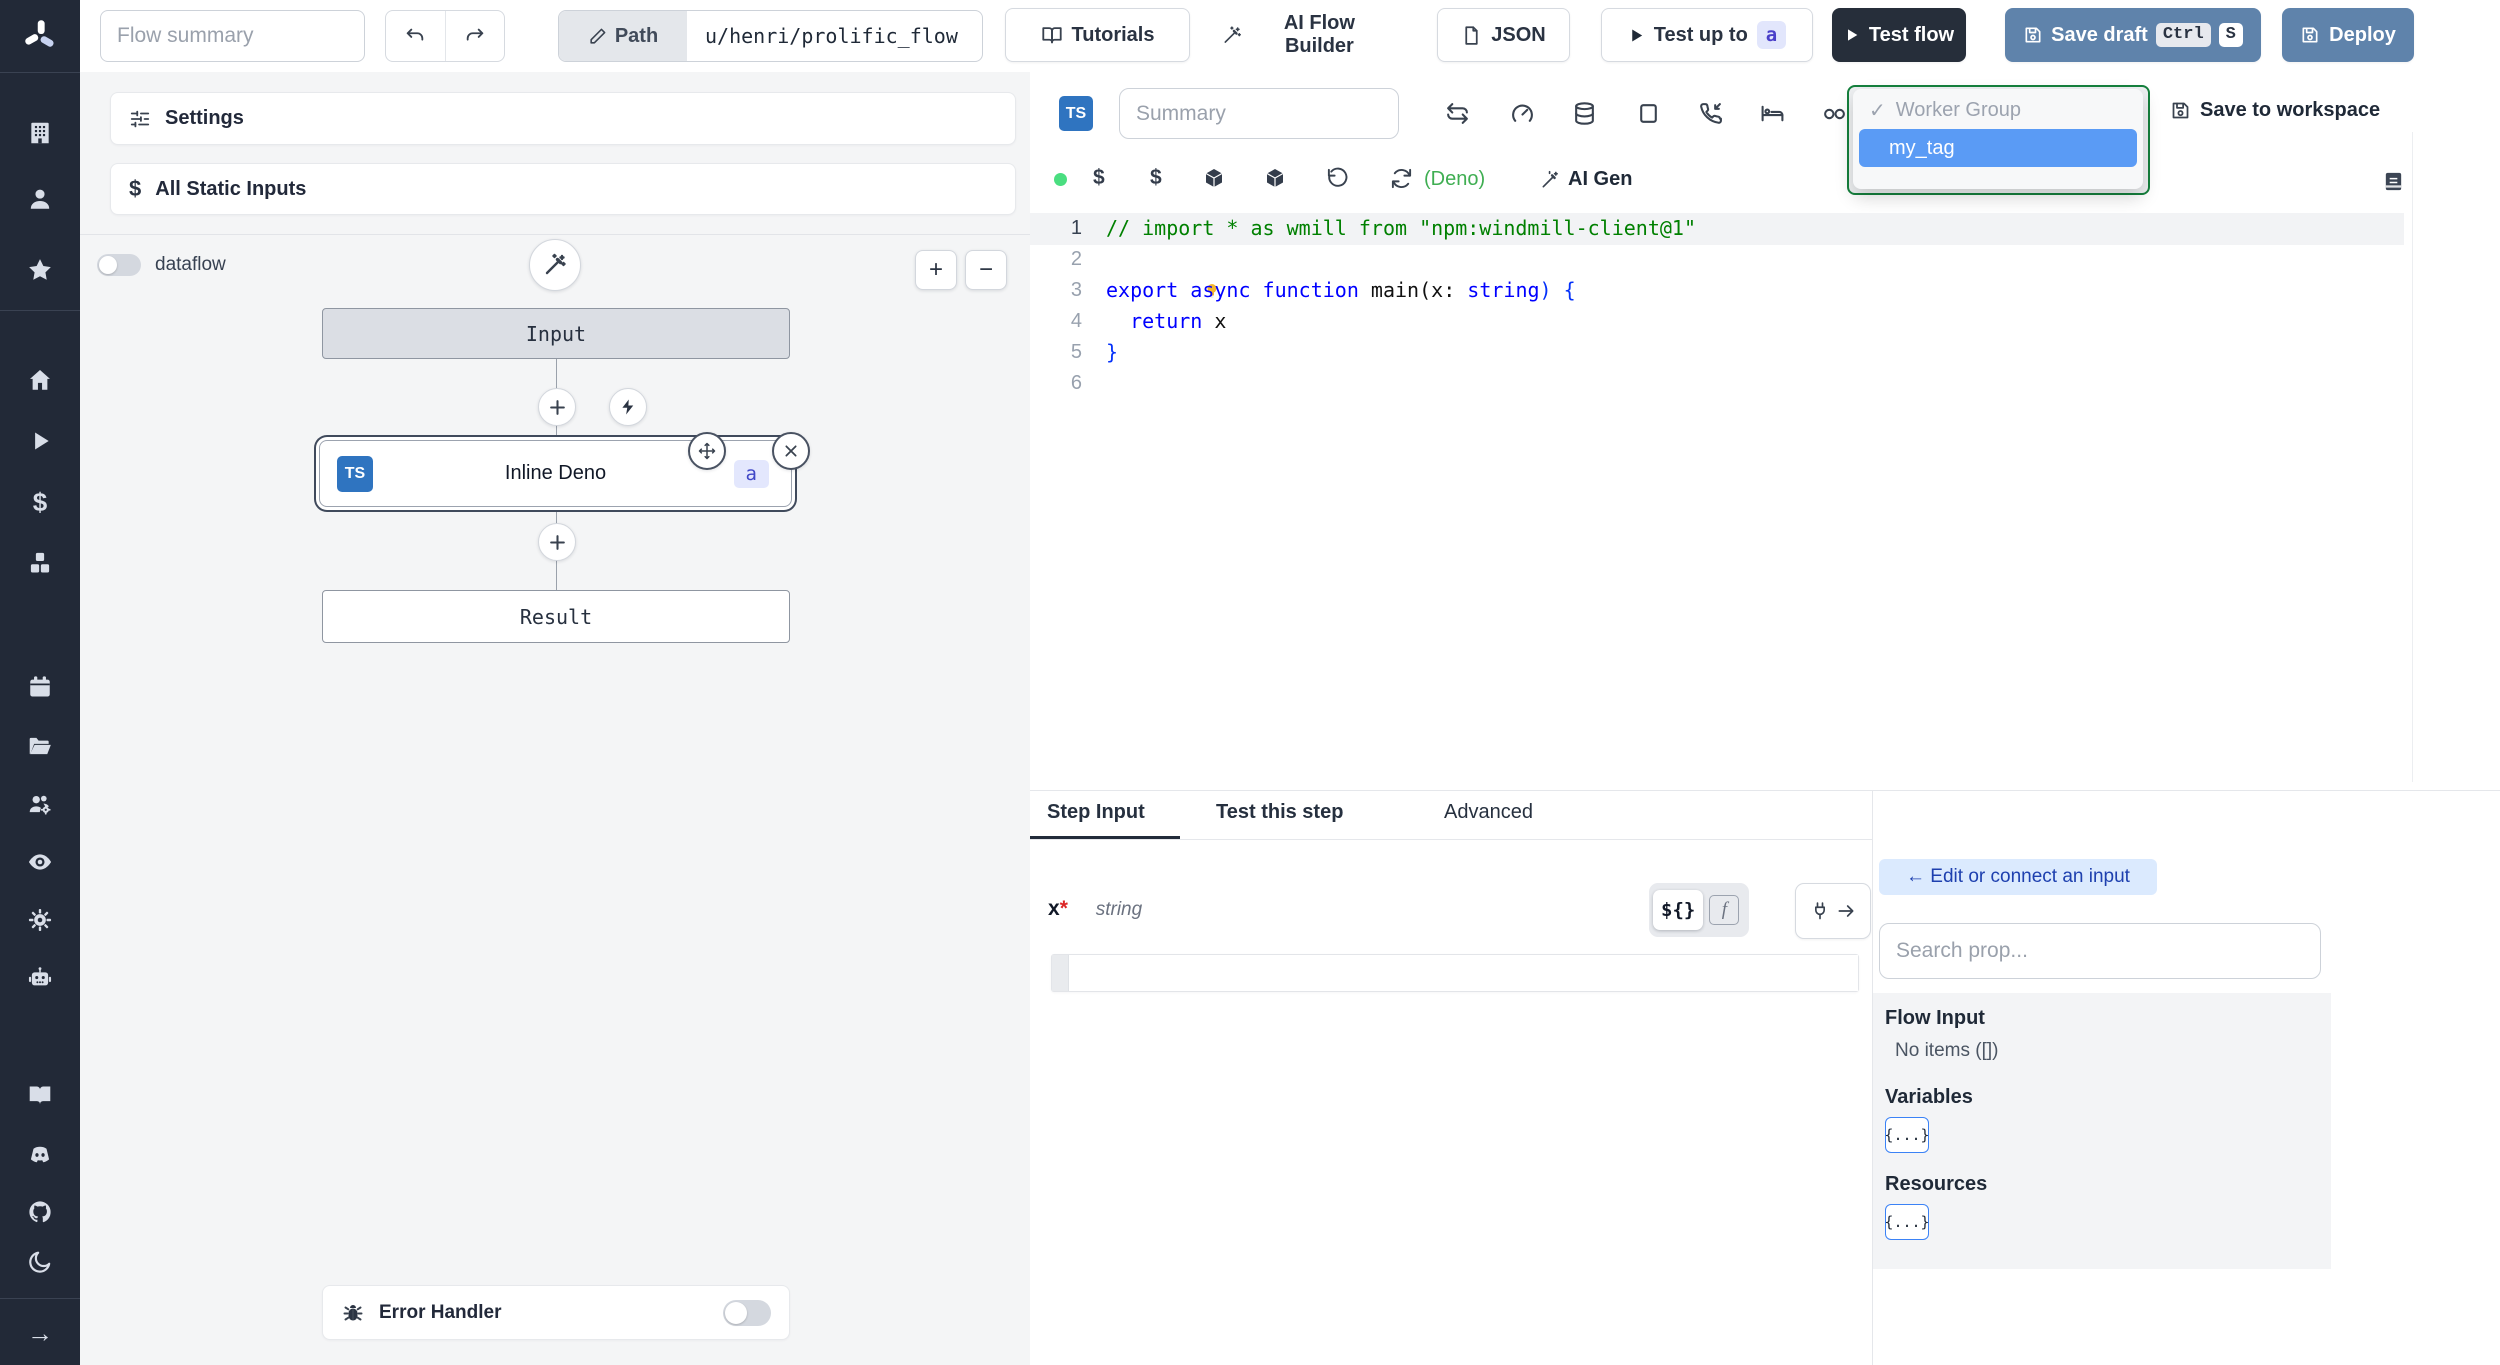 The width and height of the screenshot is (2500, 1365). What do you see at coordinates (1907, 1135) in the screenshot?
I see `variables-object-badge: {...}` at bounding box center [1907, 1135].